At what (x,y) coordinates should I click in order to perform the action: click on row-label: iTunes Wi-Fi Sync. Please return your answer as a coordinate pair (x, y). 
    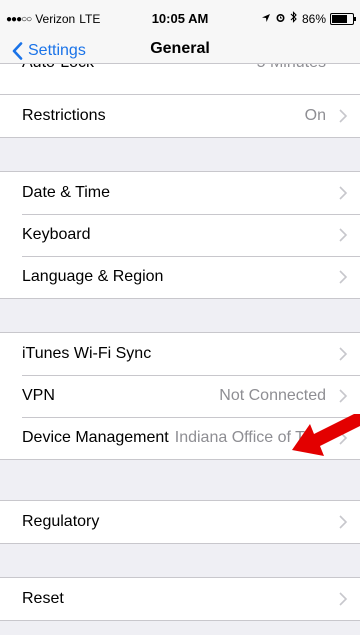
    Looking at the image, I should click on (87, 353).